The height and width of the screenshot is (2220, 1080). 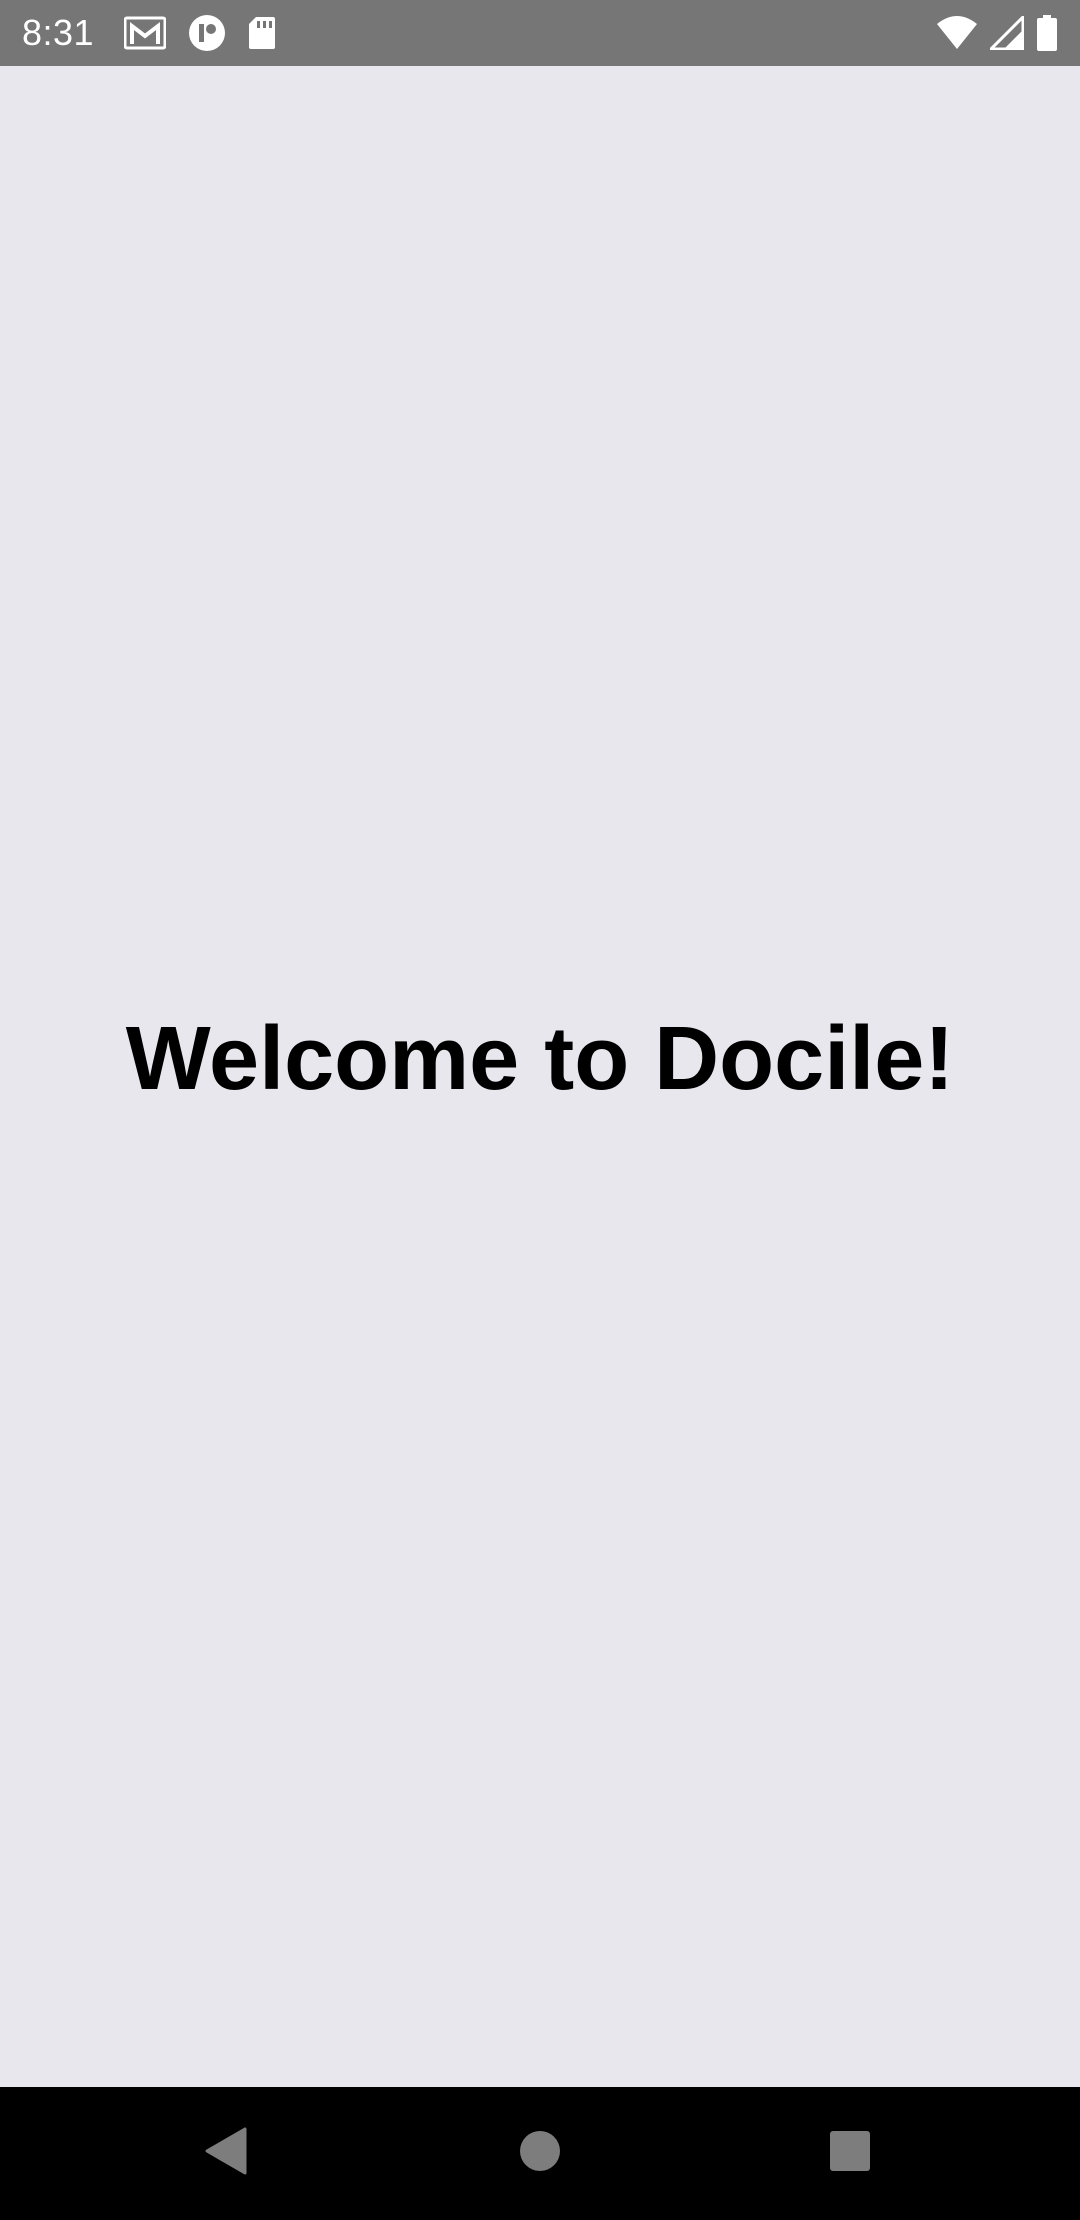 I want to click on status-left-group: 8:31, so click(x=160, y=33).